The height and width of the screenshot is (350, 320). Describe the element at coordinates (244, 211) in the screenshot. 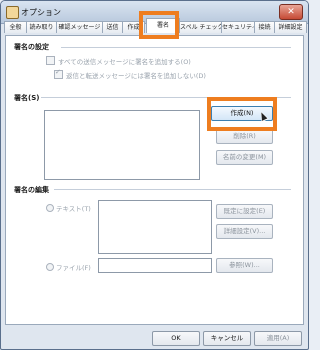

I see `set-default-button: 既定に設定(E)` at that location.